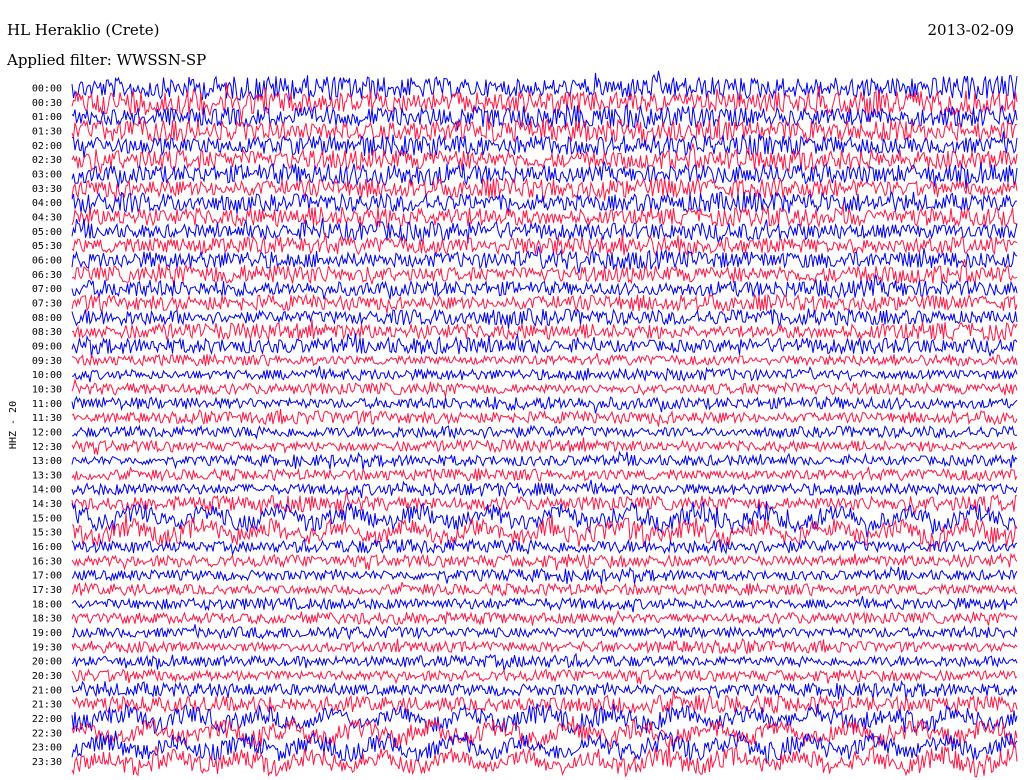 The image size is (1024, 780). What do you see at coordinates (47, 518) in the screenshot?
I see `time-tick-label: 15:00` at bounding box center [47, 518].